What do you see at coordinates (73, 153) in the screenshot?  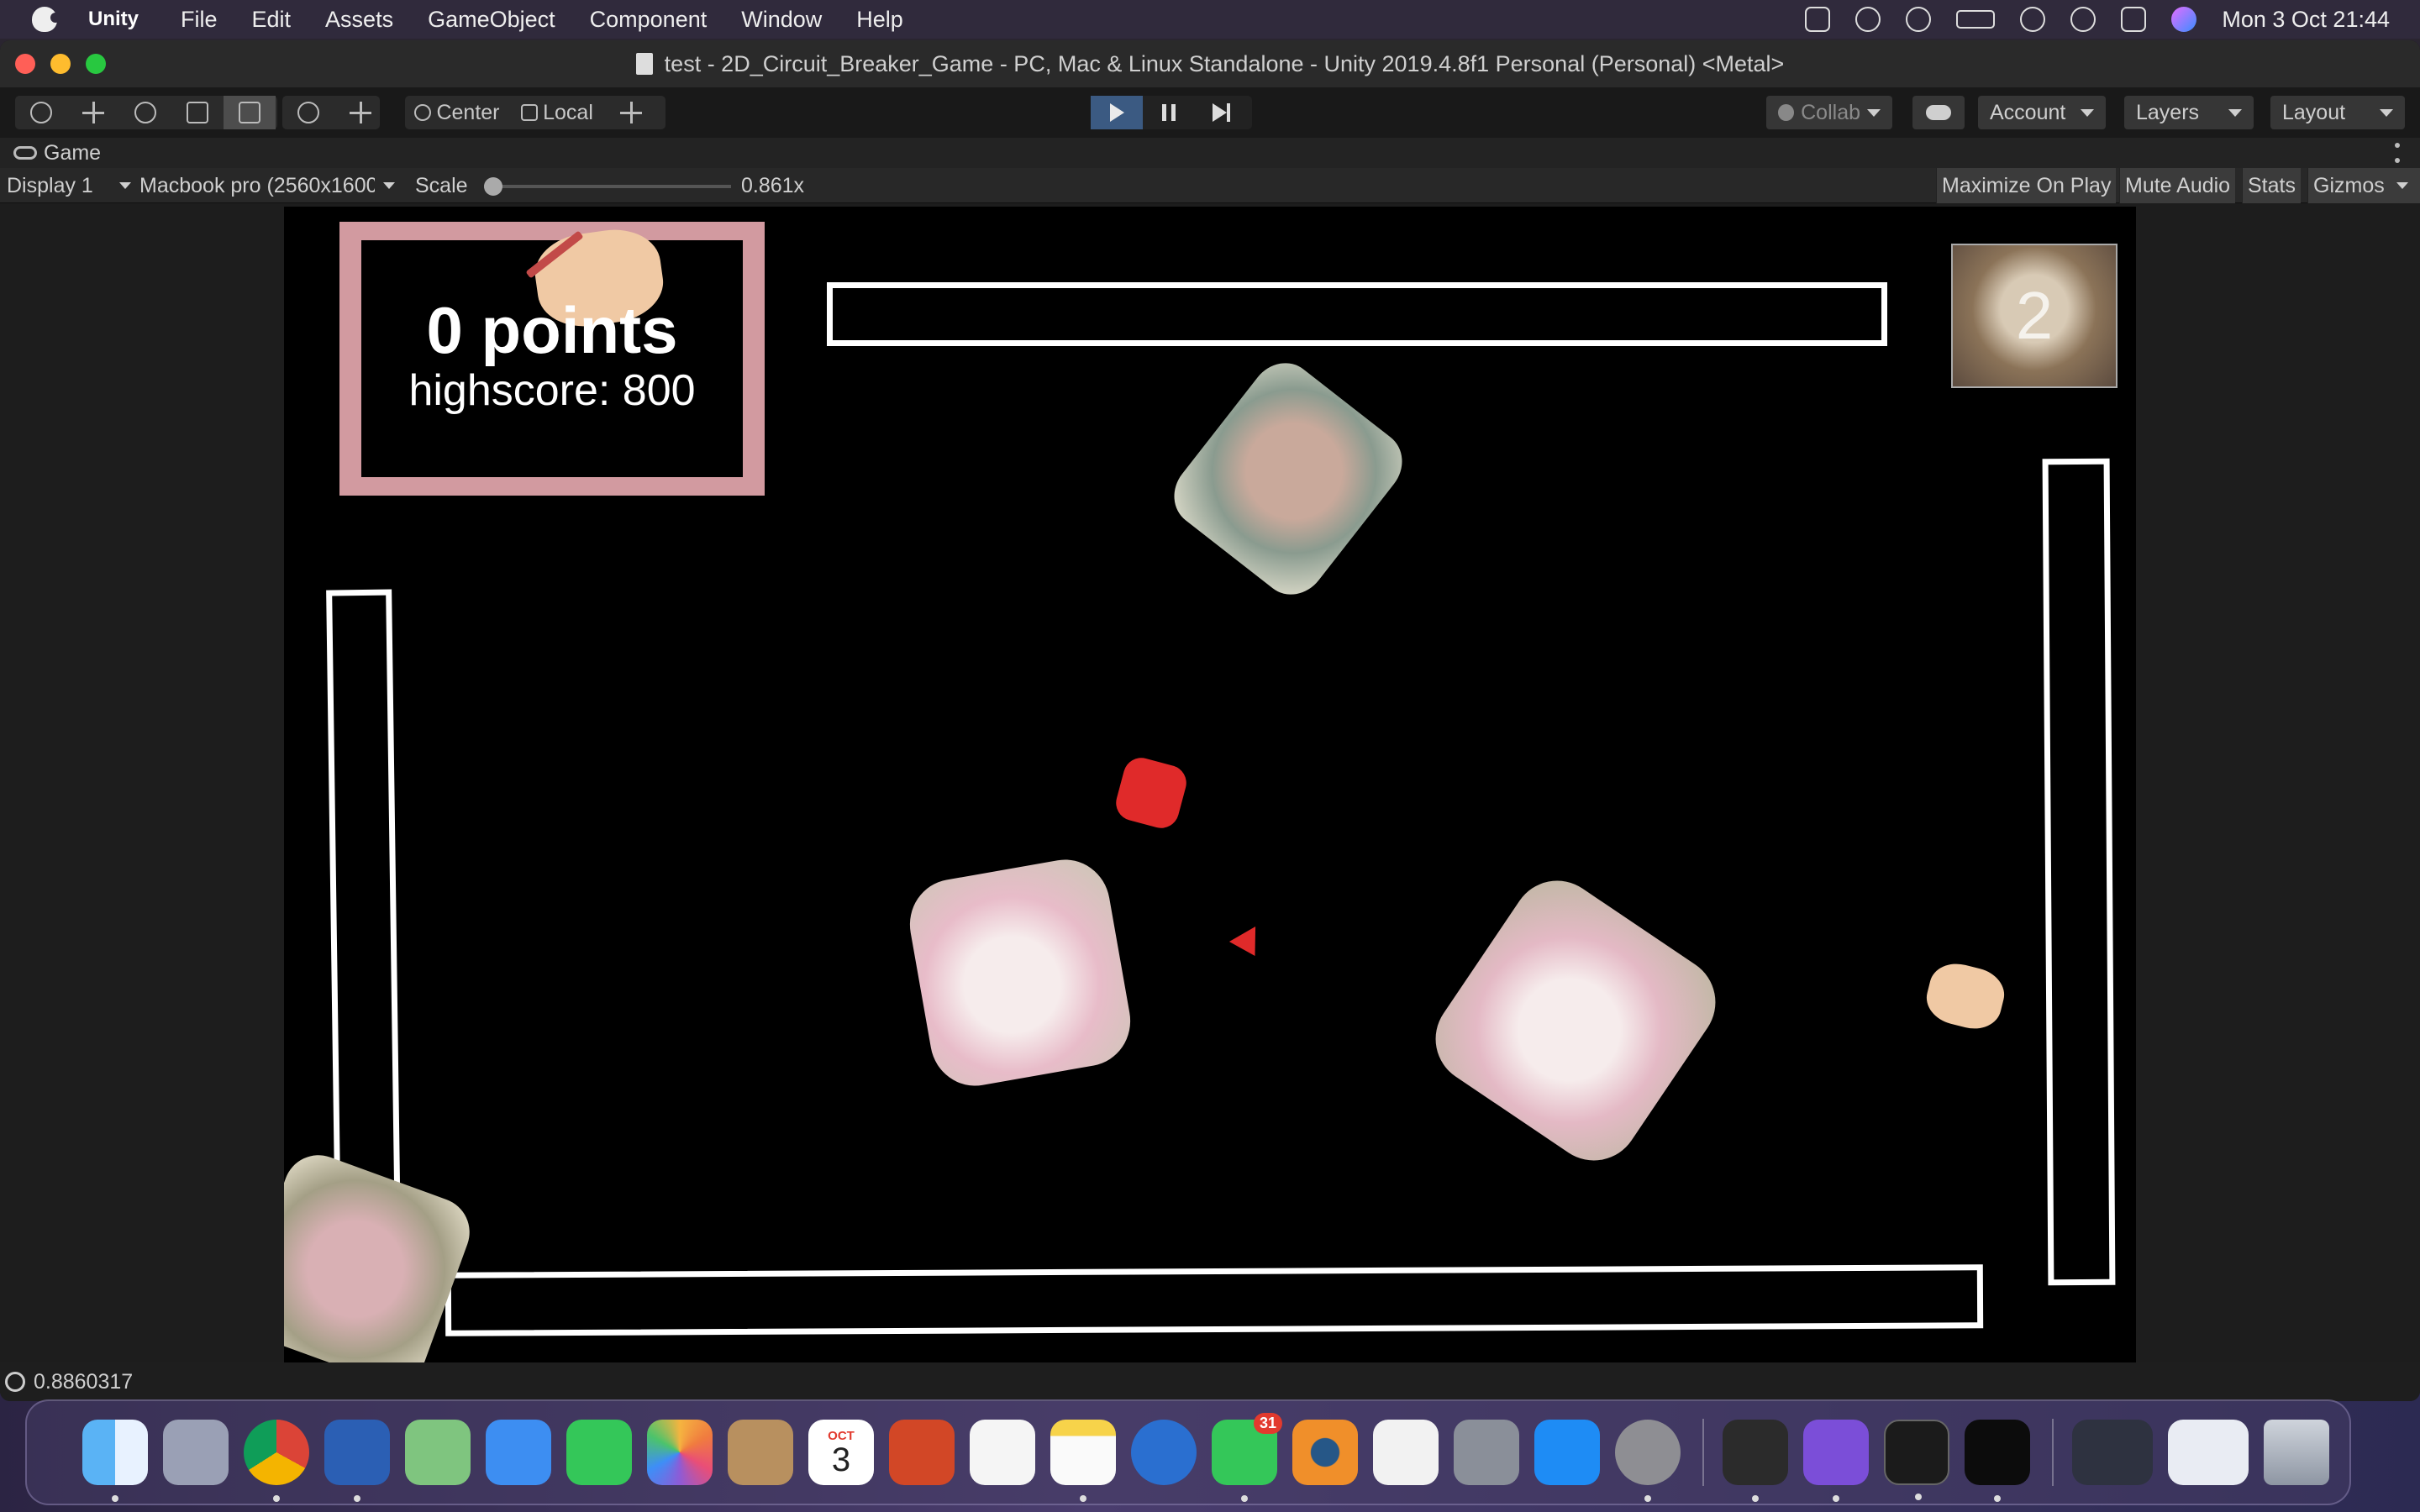 I see `tab-game: Game` at bounding box center [73, 153].